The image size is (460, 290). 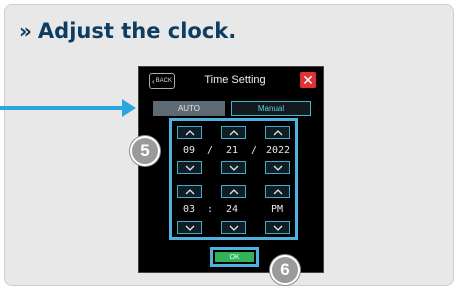 I want to click on minute-value: 24, so click(x=232, y=209).